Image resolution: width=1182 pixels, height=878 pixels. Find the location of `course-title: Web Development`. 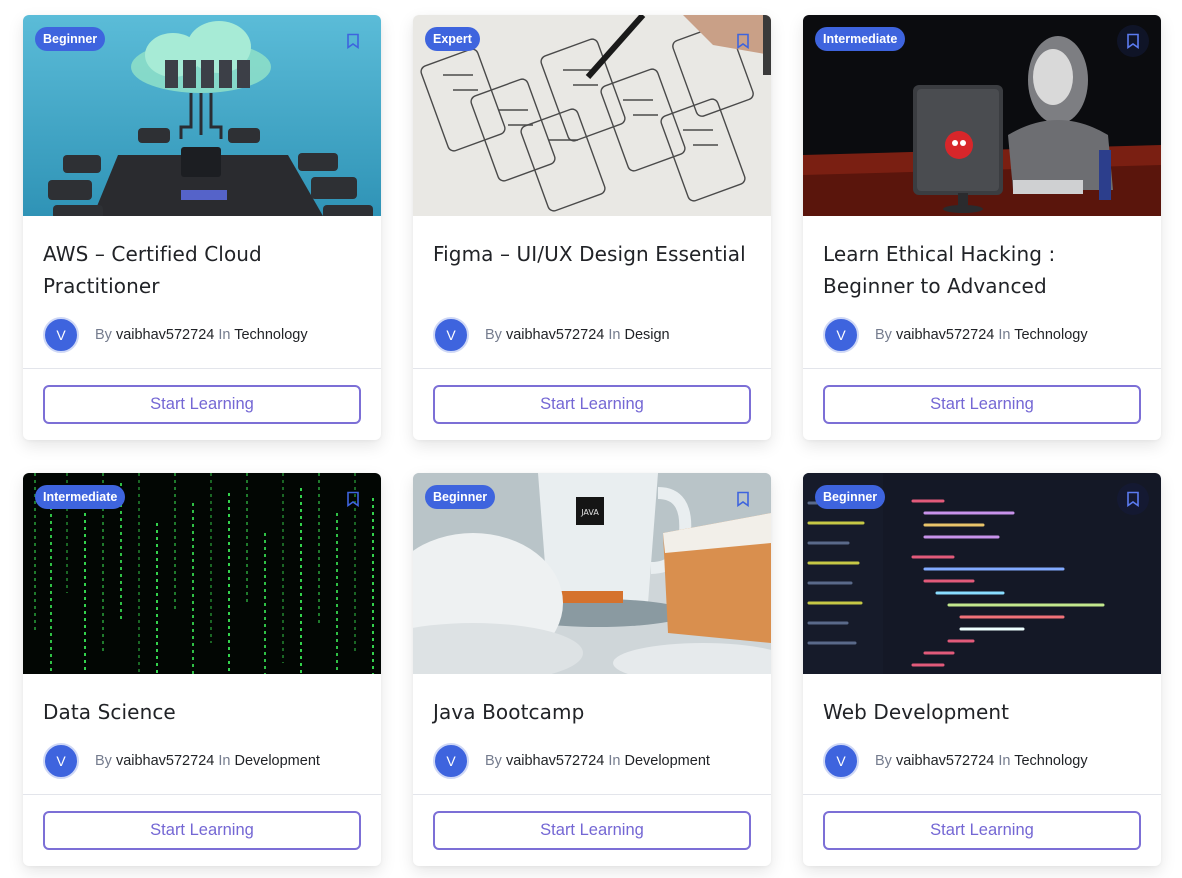

course-title: Web Development is located at coordinates (982, 712).